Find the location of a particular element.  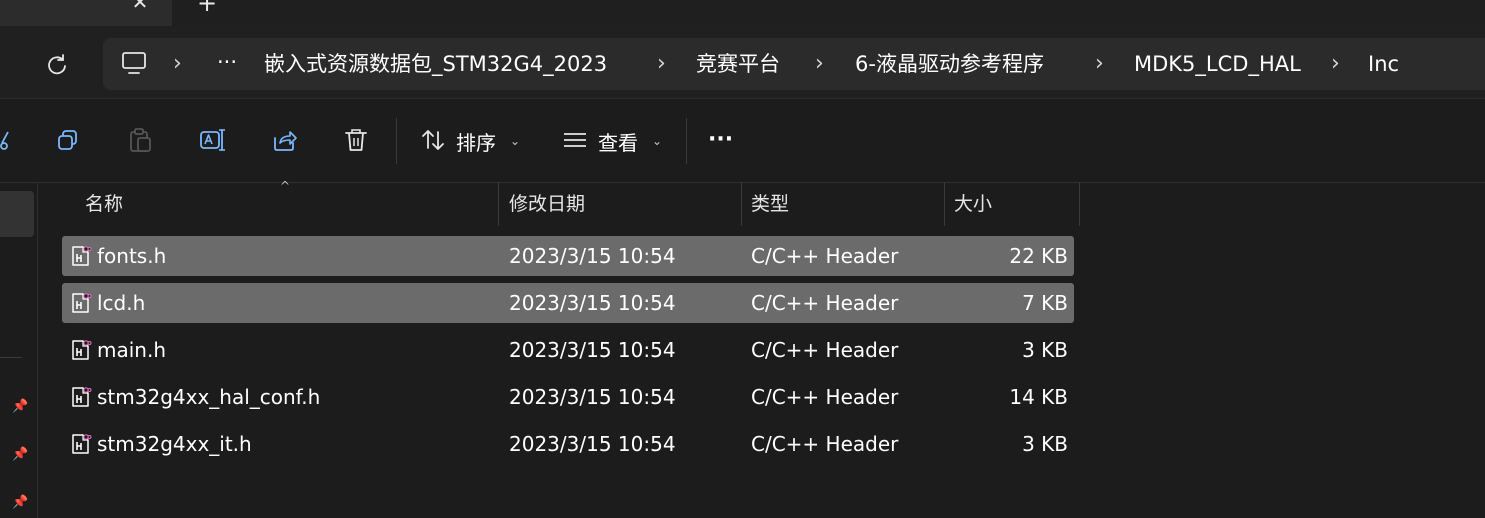

refresh-icon is located at coordinates (57, 65).